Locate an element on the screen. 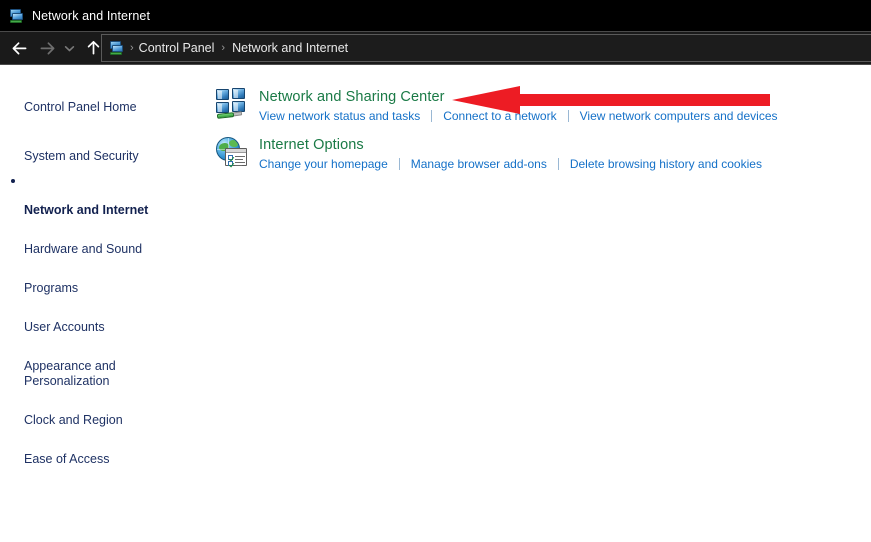  sidebar-item-label: Control Panel Home is located at coordinates (80, 107).